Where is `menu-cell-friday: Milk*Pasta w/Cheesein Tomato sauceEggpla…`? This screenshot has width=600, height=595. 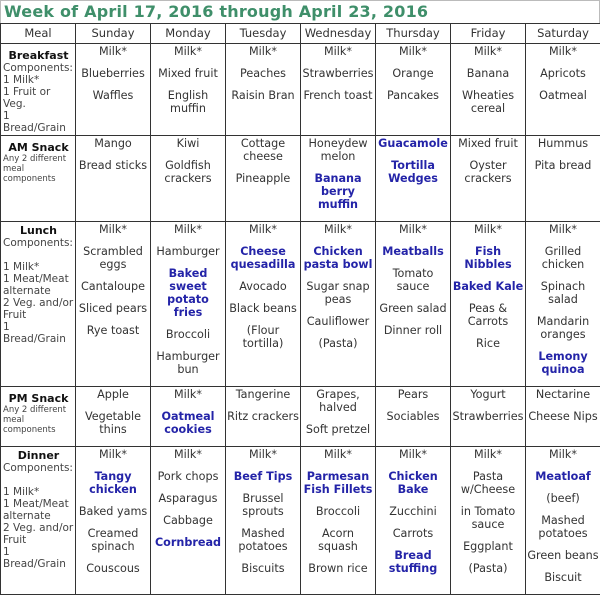 menu-cell-friday: Milk*Pasta w/Cheesein Tomato sauceEggpla… is located at coordinates (488, 521).